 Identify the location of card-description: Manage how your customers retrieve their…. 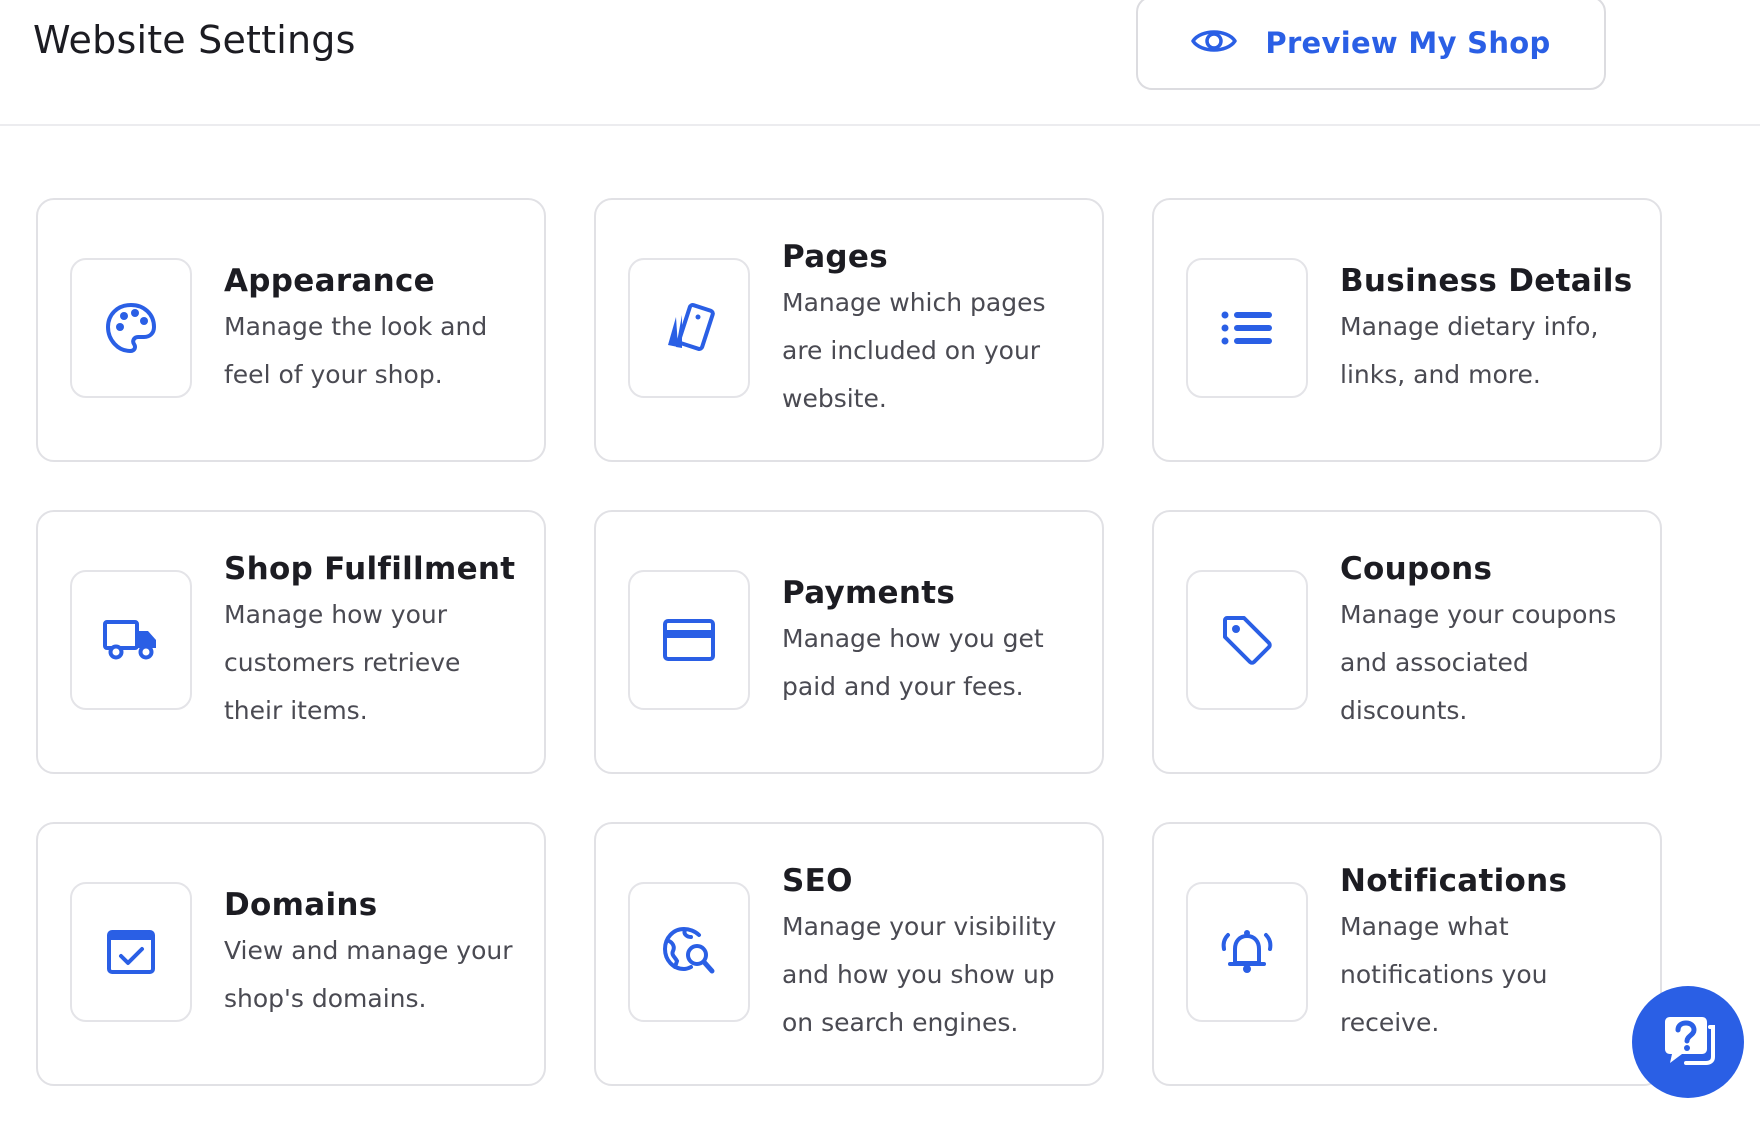
(342, 662).